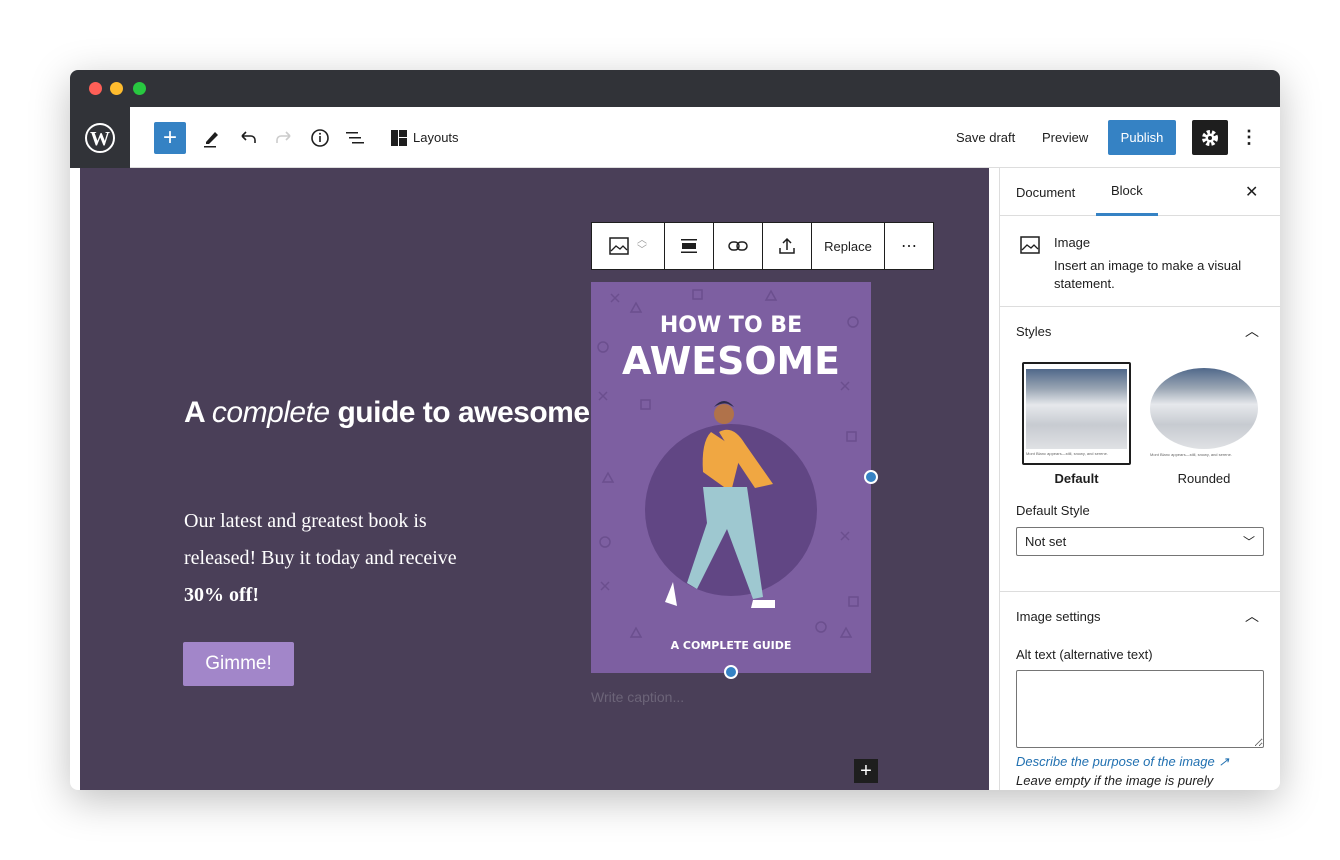 This screenshot has width=1340, height=860. What do you see at coordinates (731, 672) in the screenshot?
I see `resize-handle-bottom` at bounding box center [731, 672].